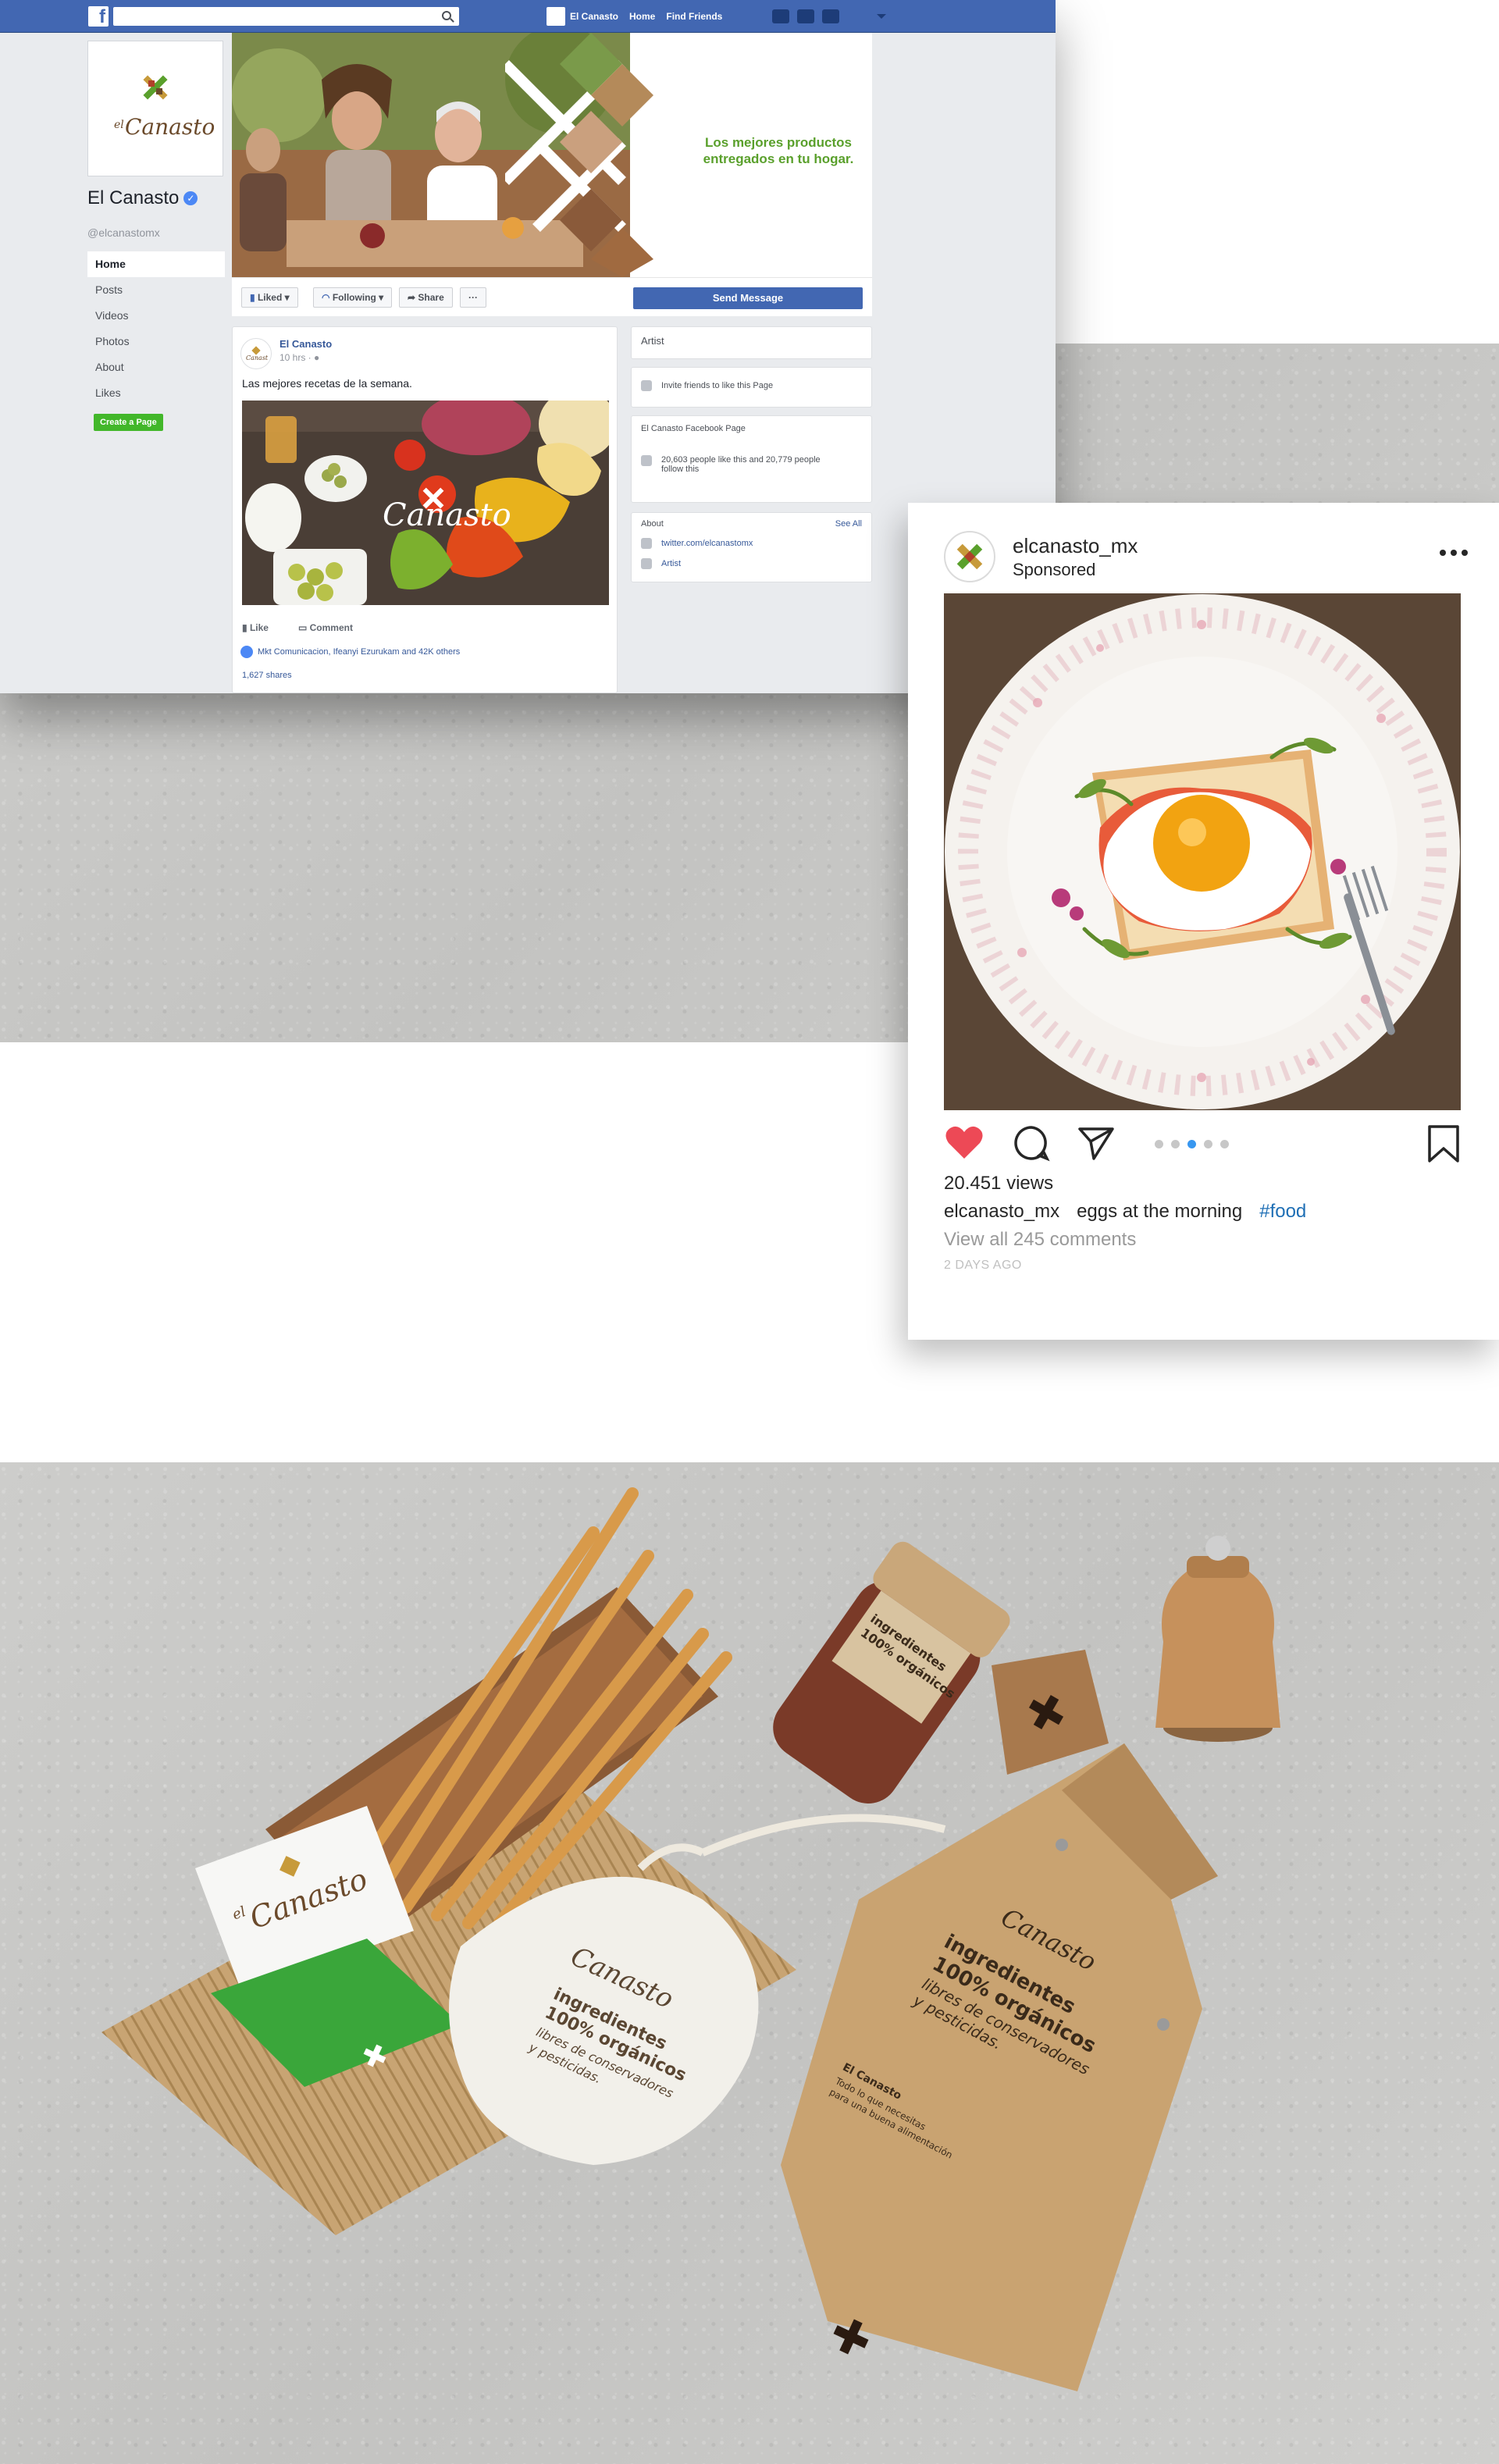  What do you see at coordinates (849, 524) in the screenshot?
I see `see-all-link: See All` at bounding box center [849, 524].